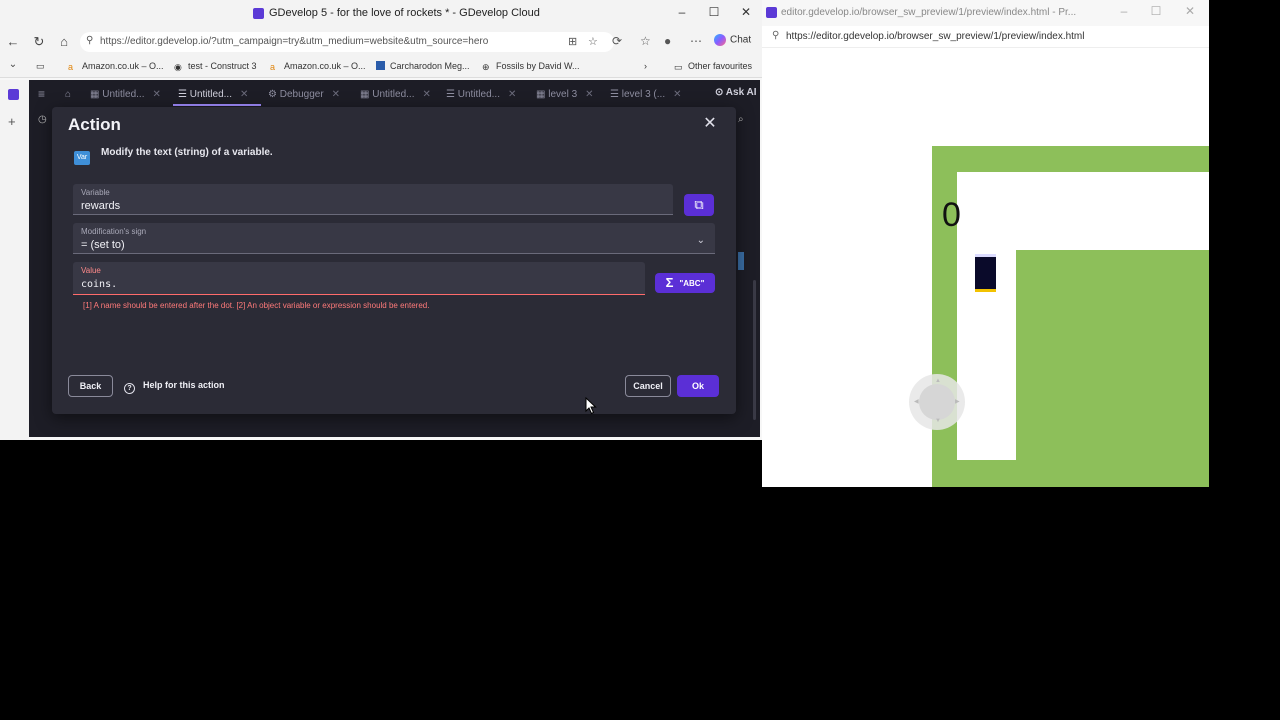 Image resolution: width=1280 pixels, height=720 pixels. I want to click on virtual-joystick: ▲ ▼ ◀ ▶, so click(937, 402).